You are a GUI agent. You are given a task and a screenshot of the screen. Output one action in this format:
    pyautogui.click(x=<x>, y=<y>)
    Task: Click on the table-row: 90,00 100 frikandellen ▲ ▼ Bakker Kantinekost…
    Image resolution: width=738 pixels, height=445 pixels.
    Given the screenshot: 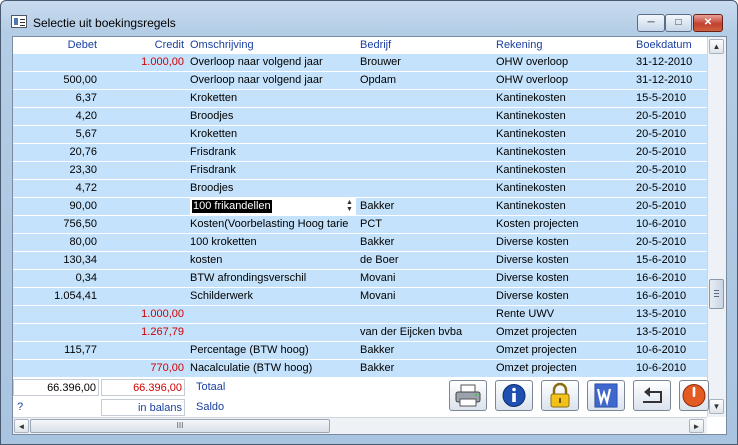 What is the action you would take?
    pyautogui.click(x=360, y=207)
    